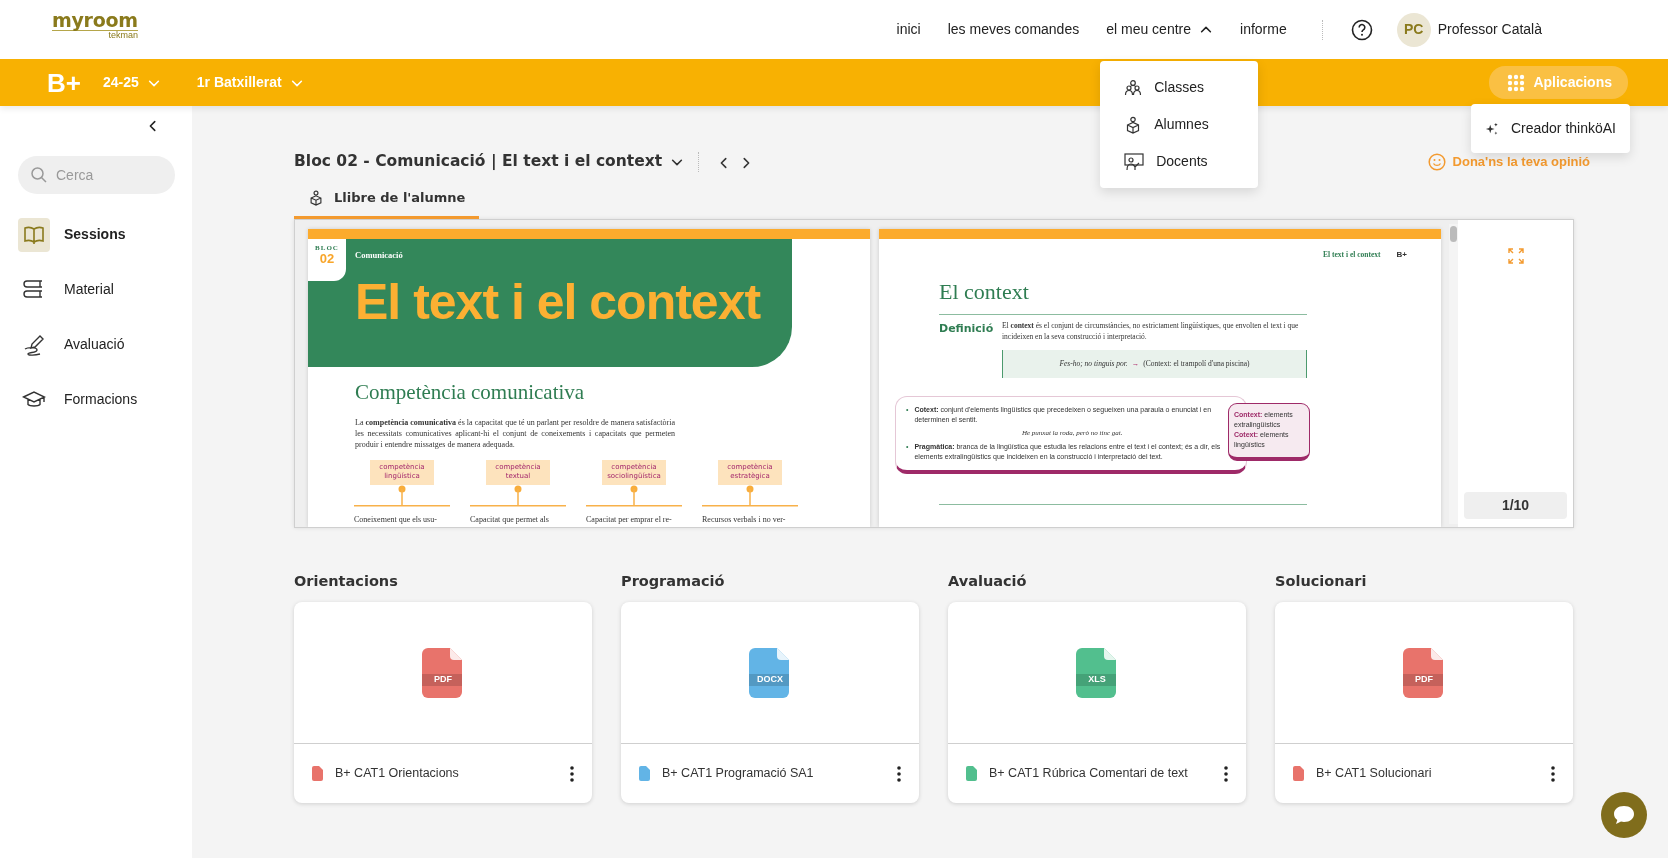 The height and width of the screenshot is (858, 1668). Describe the element at coordinates (1516, 82) in the screenshot. I see `grid-icon` at that location.